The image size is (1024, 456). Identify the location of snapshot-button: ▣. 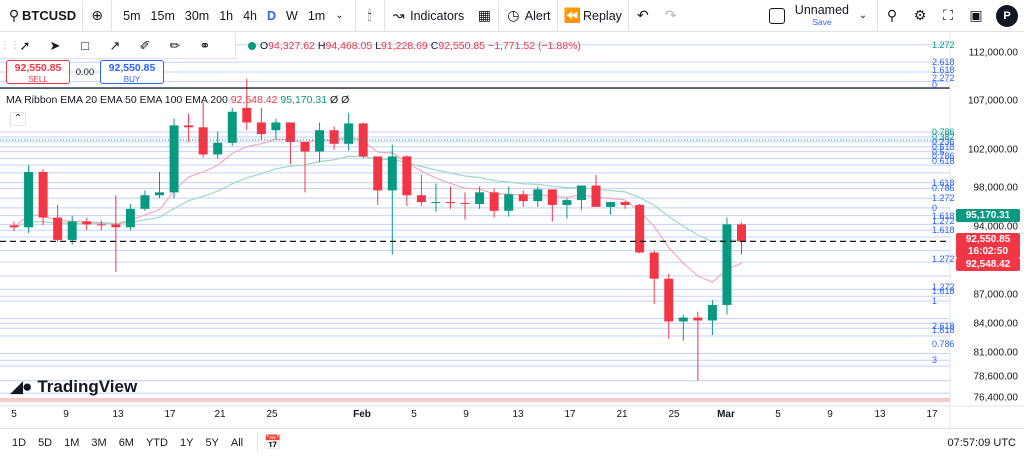
(976, 16).